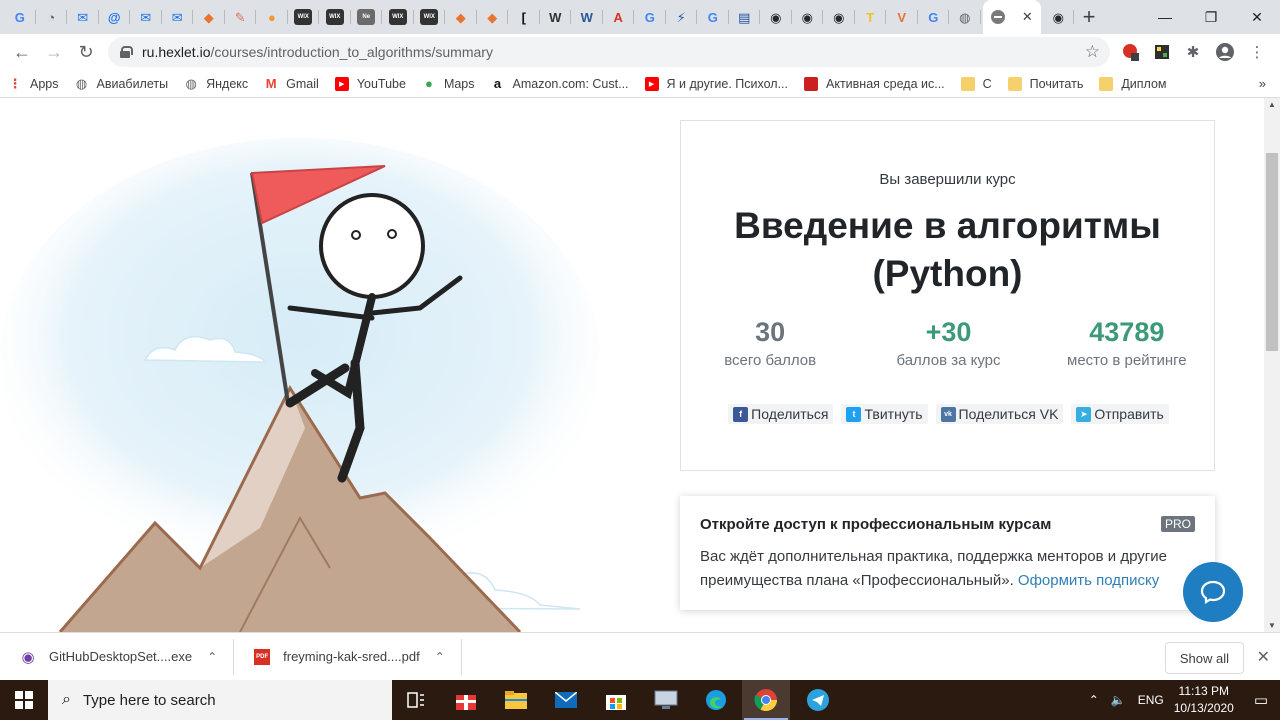 Image resolution: width=1280 pixels, height=720 pixels. Describe the element at coordinates (745, 17) in the screenshot. I see `tab-24: ▤` at that location.